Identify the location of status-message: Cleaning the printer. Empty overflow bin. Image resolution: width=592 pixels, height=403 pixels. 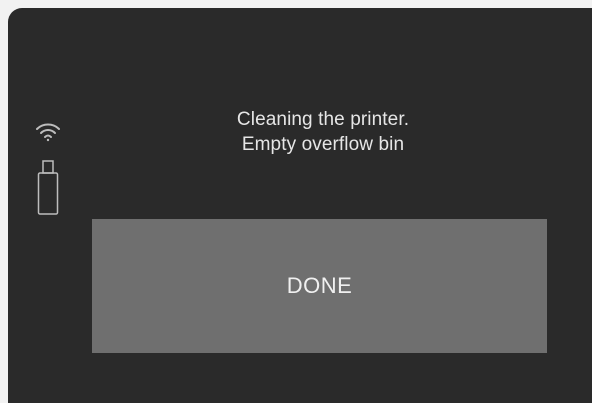
(323, 132).